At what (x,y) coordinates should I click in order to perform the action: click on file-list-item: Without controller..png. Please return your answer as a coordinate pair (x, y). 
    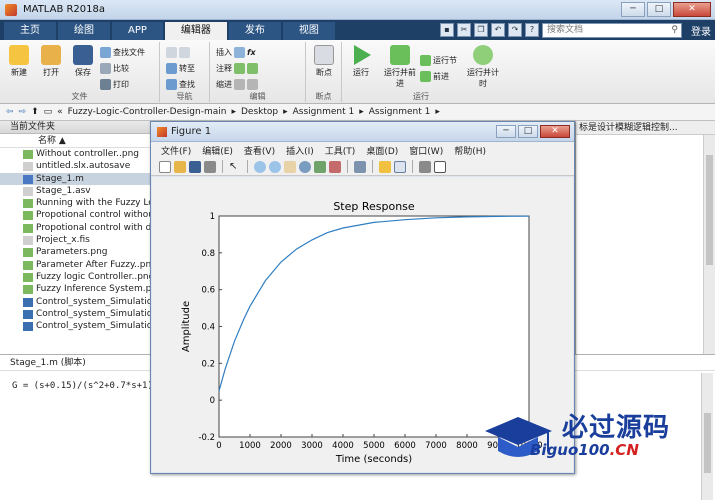
    Looking at the image, I should click on (77, 154).